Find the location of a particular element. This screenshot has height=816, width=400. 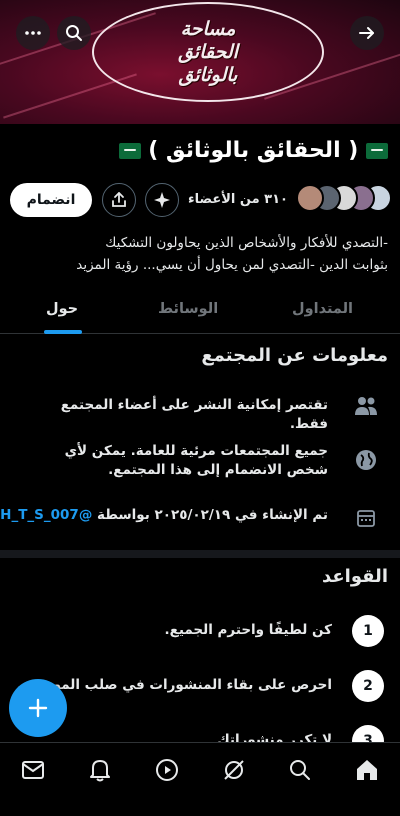

community-title-row: ( الحقائق بالوثائق ) is located at coordinates (200, 150).